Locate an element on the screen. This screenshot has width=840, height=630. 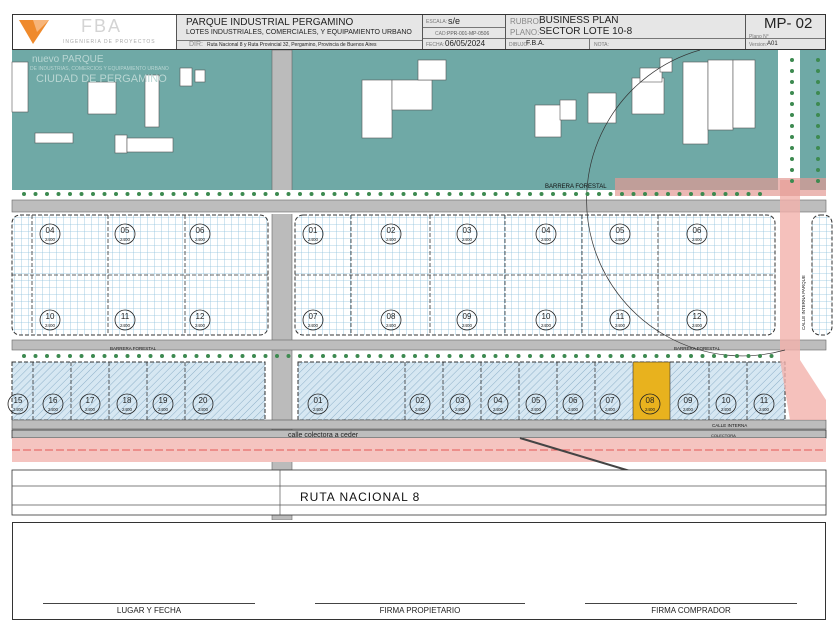
lot-number: 03 is located at coordinates (467, 230).